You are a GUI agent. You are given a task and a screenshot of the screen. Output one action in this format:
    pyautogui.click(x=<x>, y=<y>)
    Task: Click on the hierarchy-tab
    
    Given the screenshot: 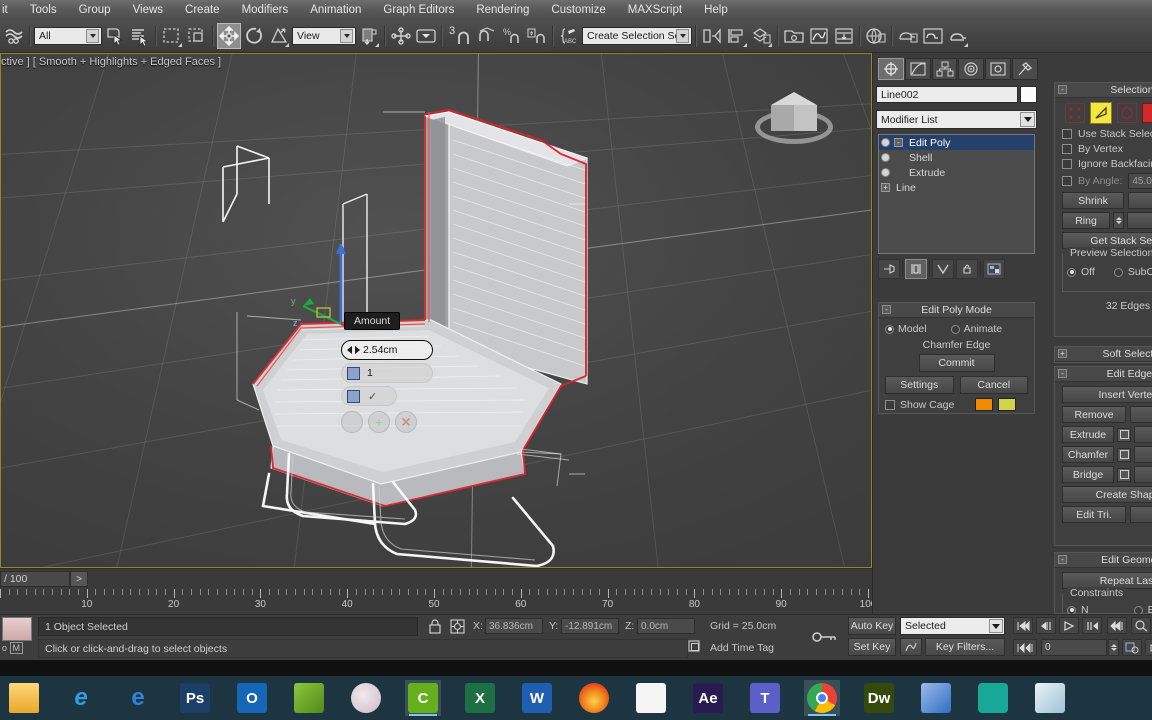 What is the action you would take?
    pyautogui.click(x=944, y=69)
    